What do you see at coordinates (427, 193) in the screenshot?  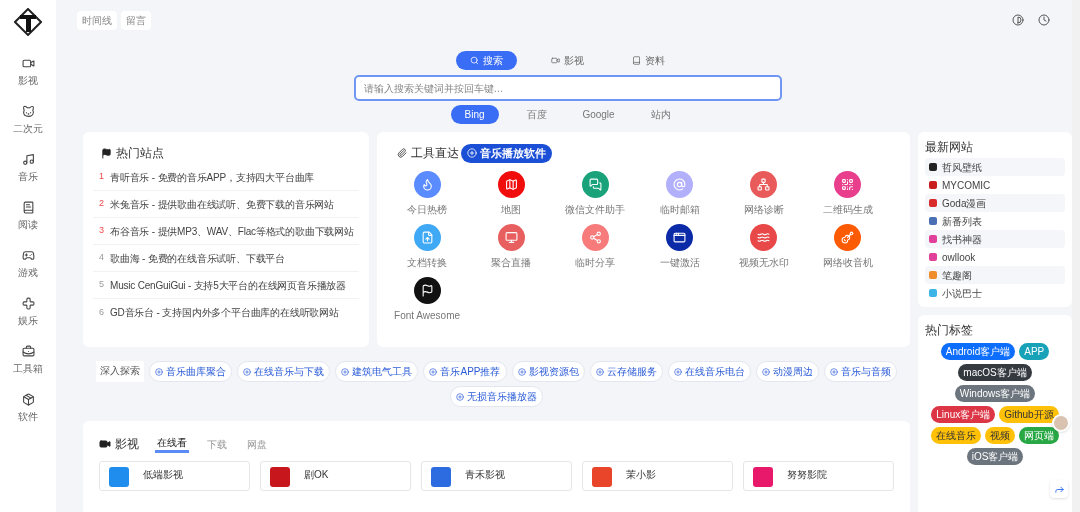 I see `tool-item: 今日热榜` at bounding box center [427, 193].